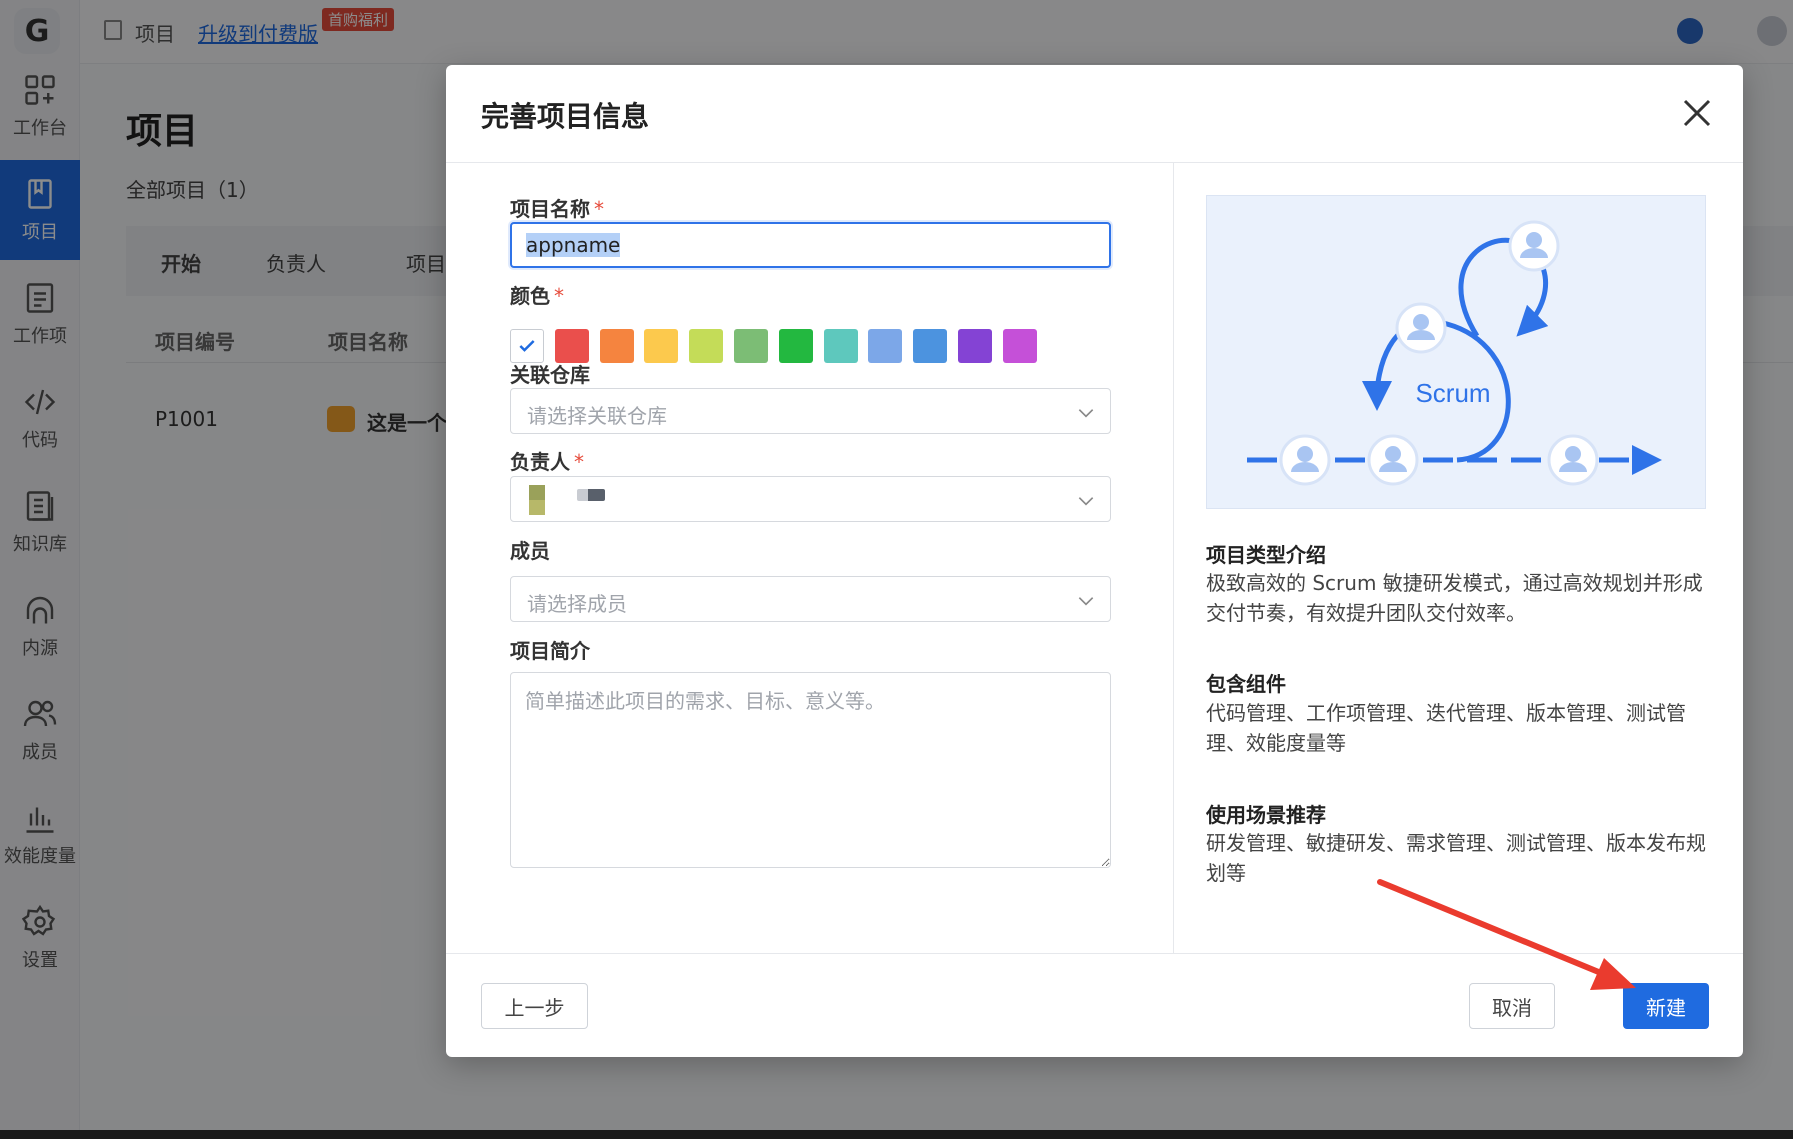 The height and width of the screenshot is (1139, 1793). I want to click on field-label-color: 颜色 *, so click(537, 296).